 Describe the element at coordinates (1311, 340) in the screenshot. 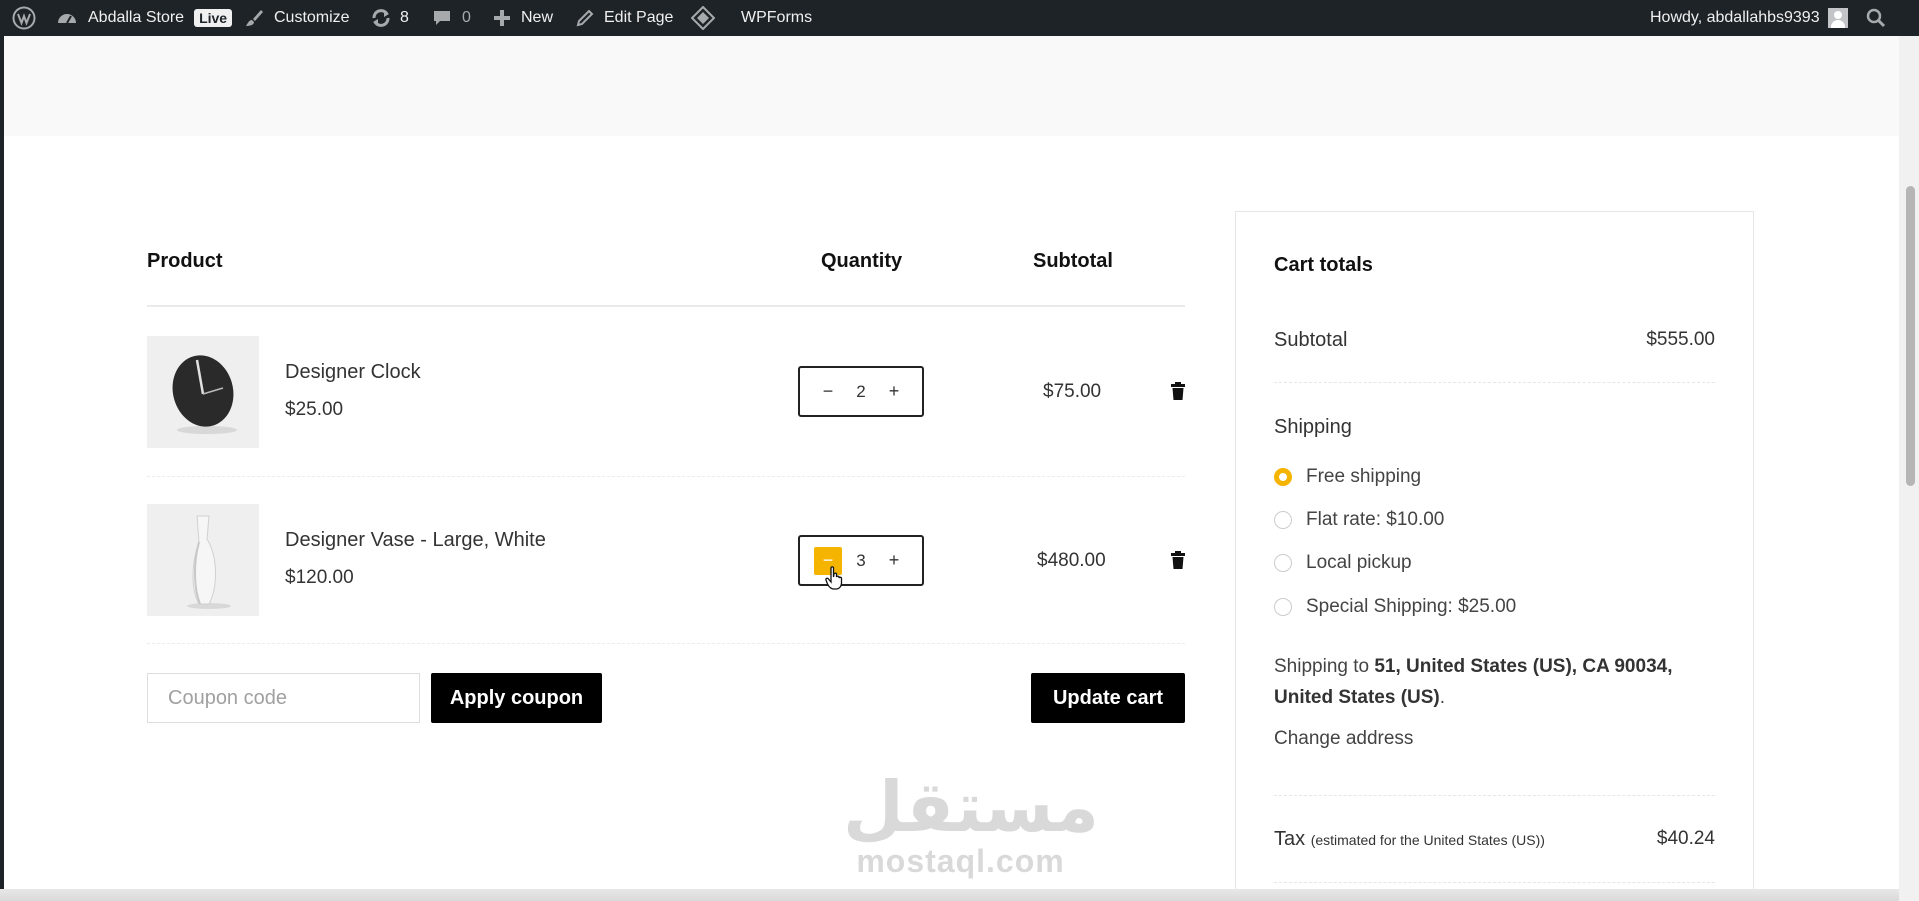

I see `subtotal-label: Subtotal` at that location.